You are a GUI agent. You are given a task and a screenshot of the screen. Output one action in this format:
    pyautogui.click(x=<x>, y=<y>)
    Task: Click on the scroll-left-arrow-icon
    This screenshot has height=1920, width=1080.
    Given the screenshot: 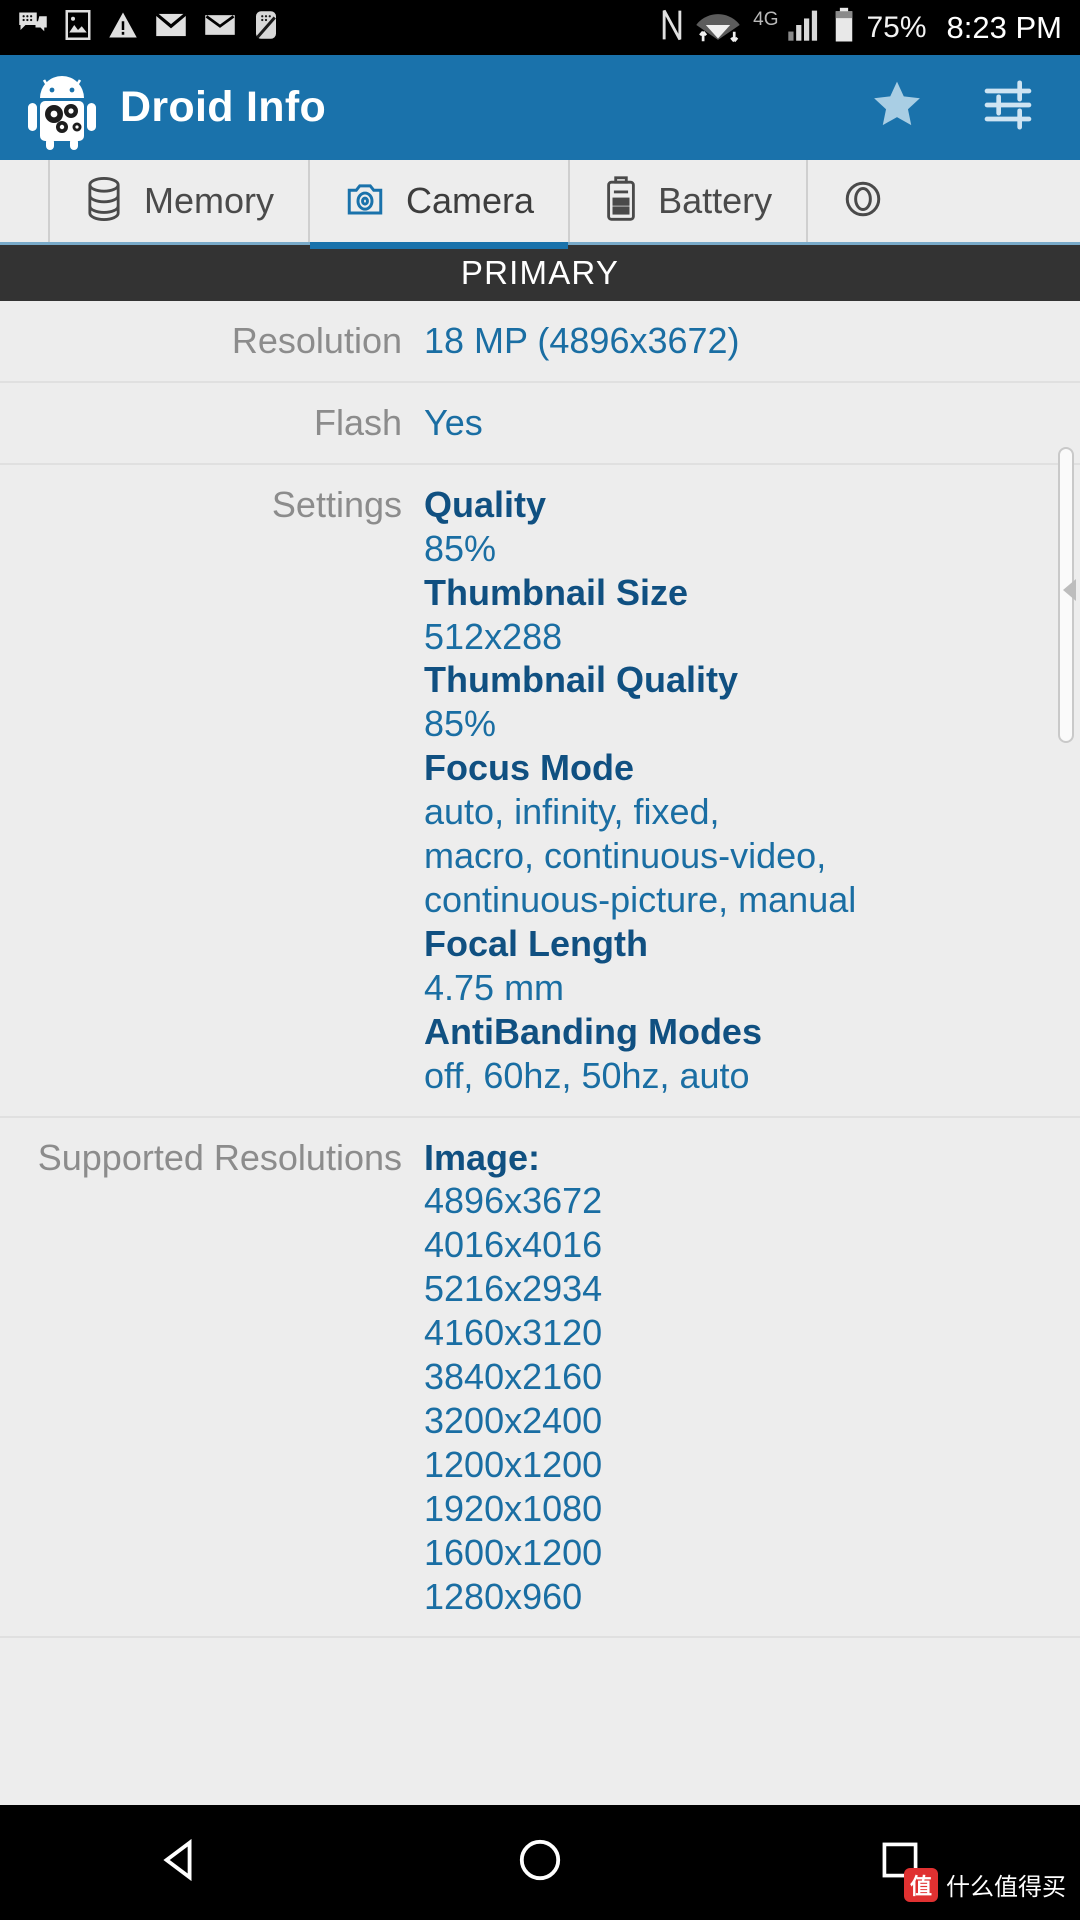 What is the action you would take?
    pyautogui.click(x=1069, y=590)
    